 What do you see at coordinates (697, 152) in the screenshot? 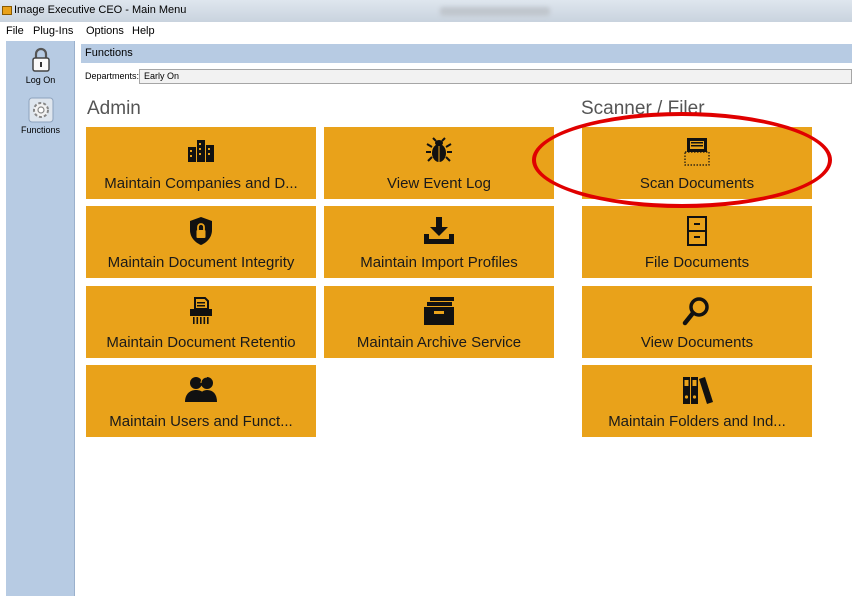
I see `scanner-icon` at bounding box center [697, 152].